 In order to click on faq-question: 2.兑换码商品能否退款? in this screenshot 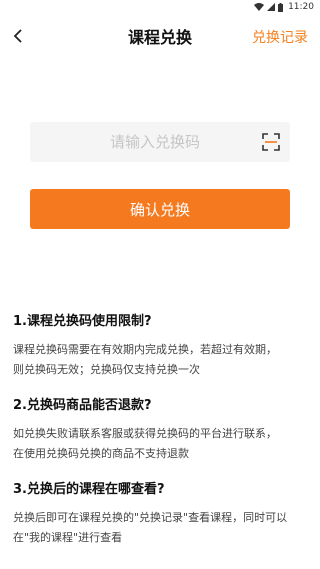, I will do `click(82, 405)`.